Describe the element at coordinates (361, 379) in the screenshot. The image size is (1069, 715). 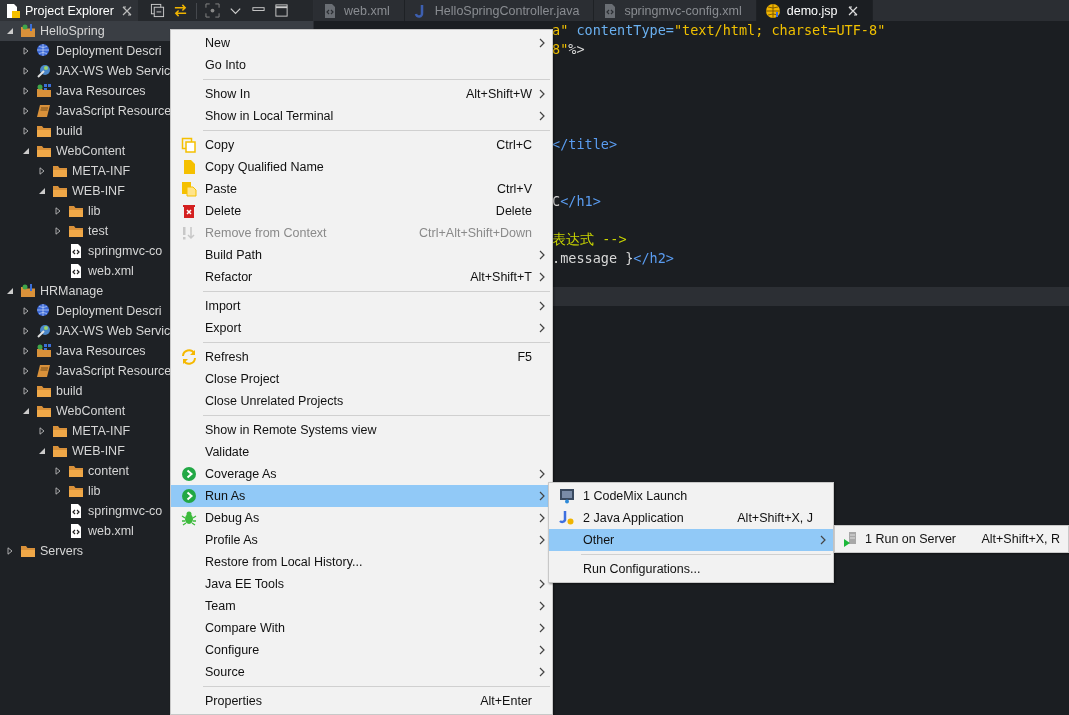
I see `menu-item: Close Project` at that location.